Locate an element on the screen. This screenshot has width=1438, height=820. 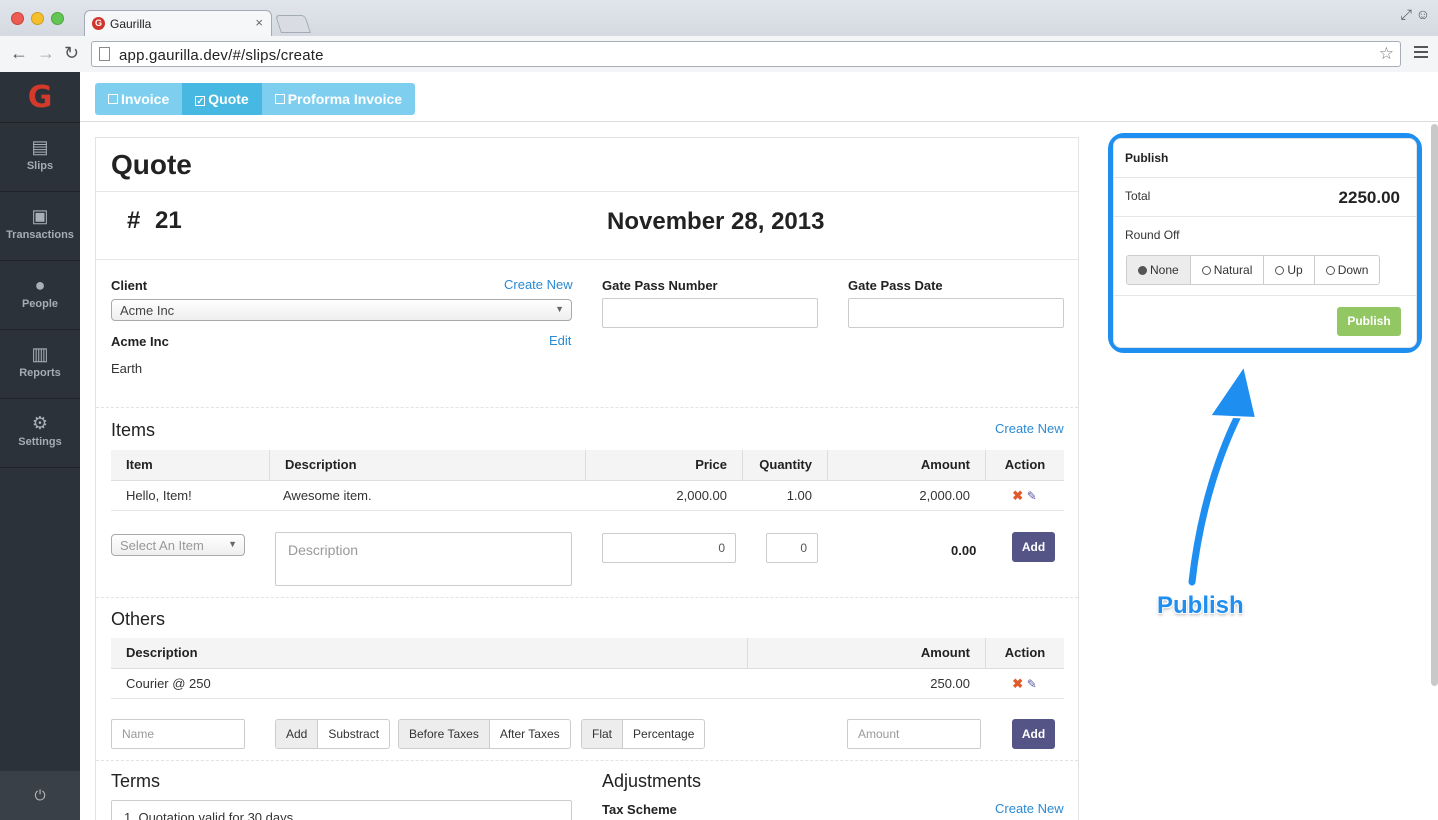
back-icon: ← is located at coordinates (19, 53).